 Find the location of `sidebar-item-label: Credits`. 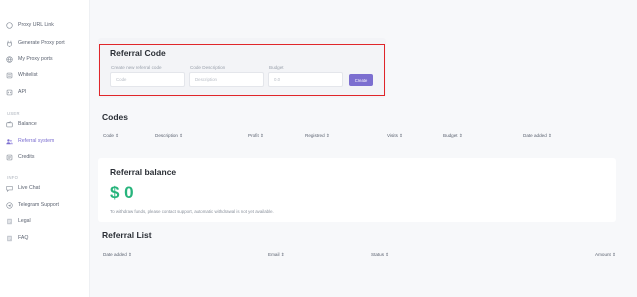

sidebar-item-label: Credits is located at coordinates (26, 157).